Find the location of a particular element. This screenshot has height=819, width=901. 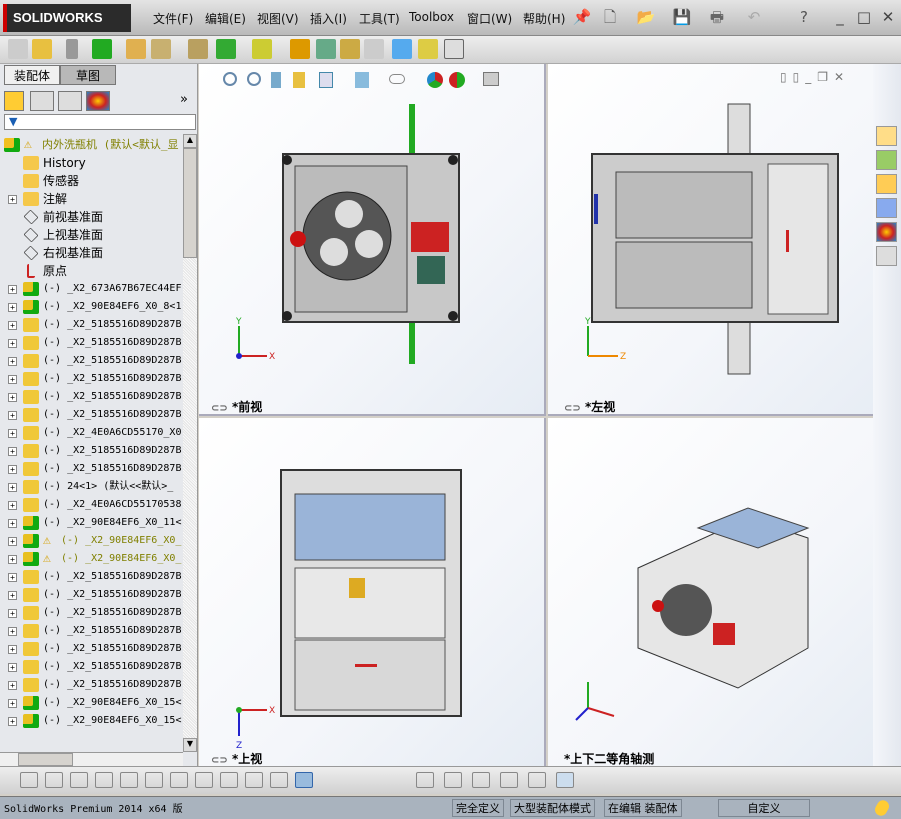

rotate-icon is located at coordinates (481, 780).